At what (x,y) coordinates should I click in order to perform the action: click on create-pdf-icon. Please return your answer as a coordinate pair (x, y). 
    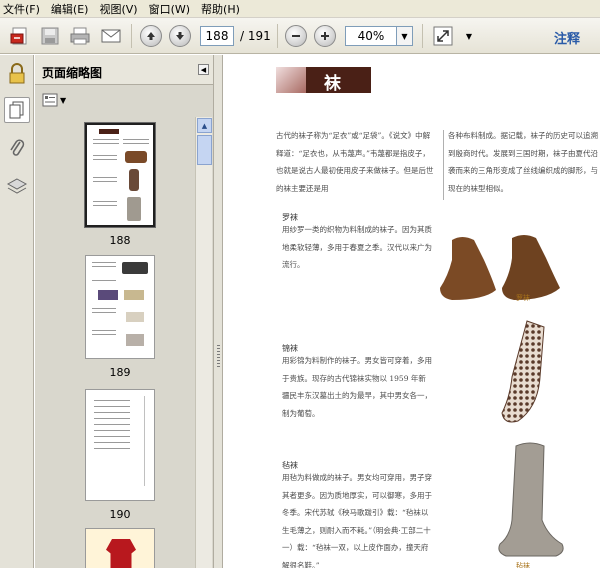
    Looking at the image, I should click on (18, 36).